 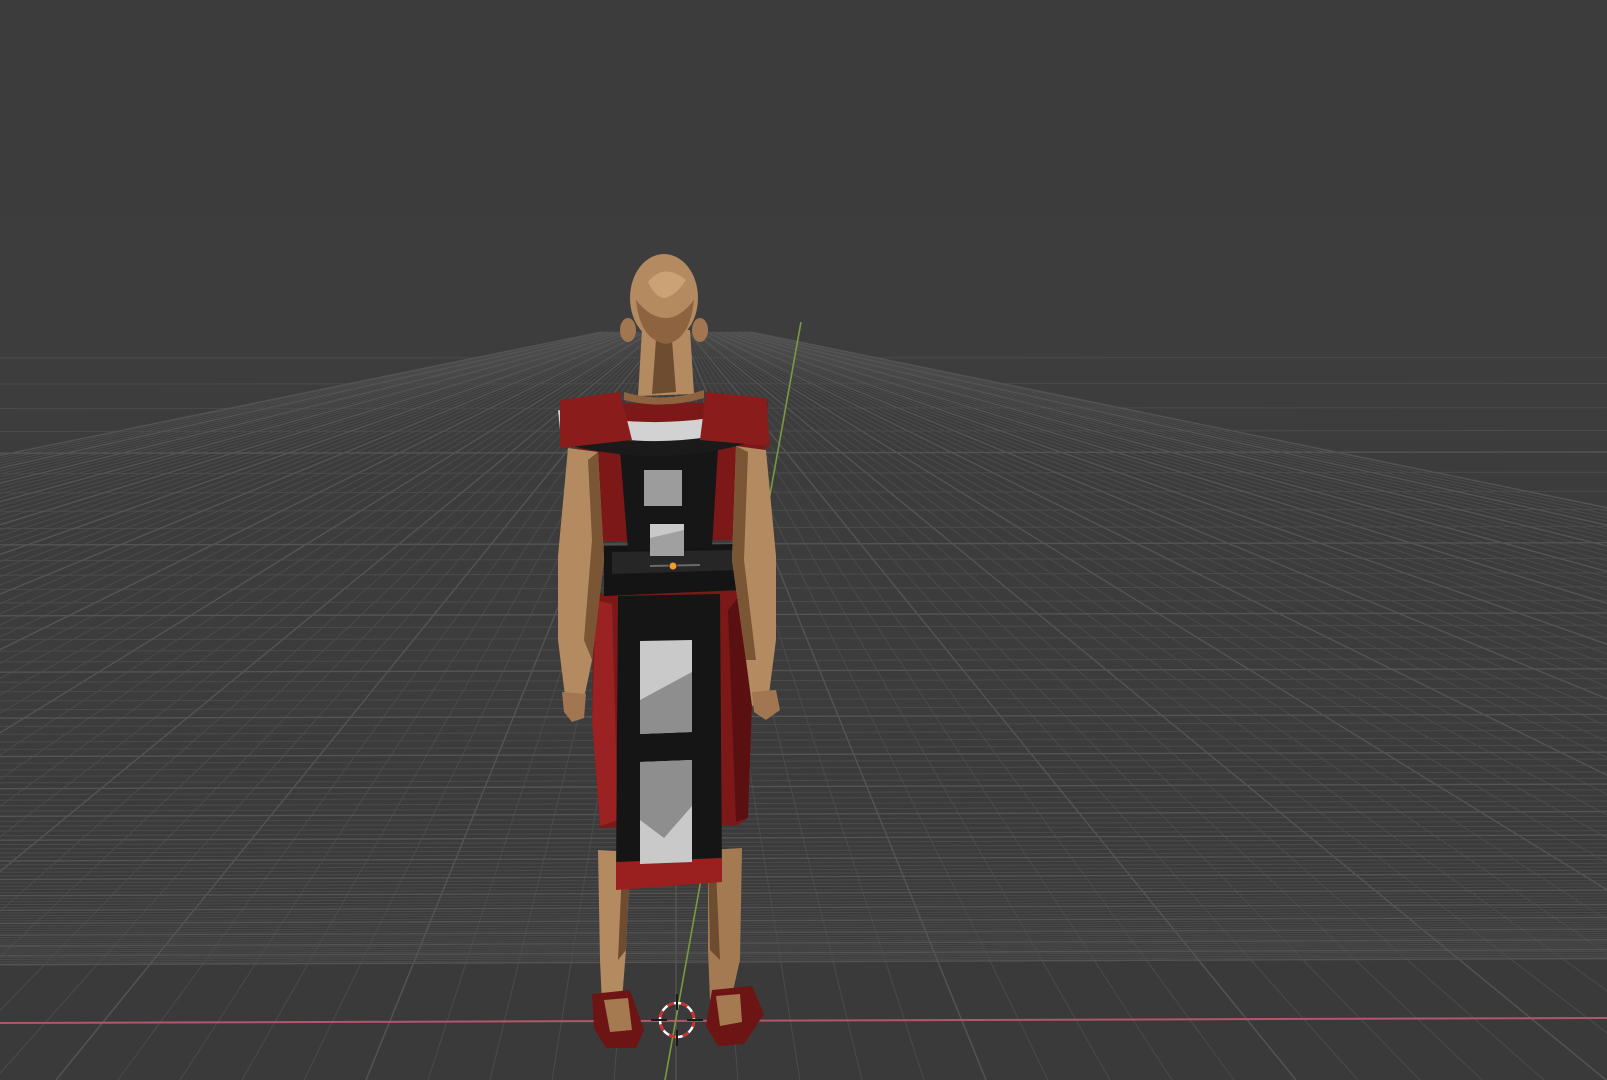 I want to click on grid-line, so click(x=803, y=384).